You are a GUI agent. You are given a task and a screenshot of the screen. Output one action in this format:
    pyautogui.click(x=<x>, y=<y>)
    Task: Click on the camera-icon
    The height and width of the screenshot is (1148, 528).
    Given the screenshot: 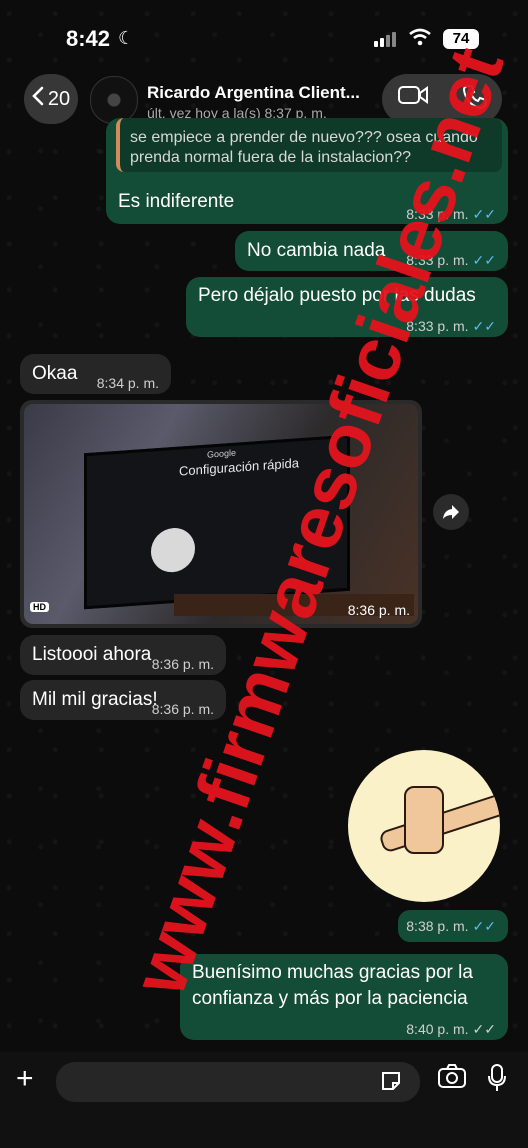 What is the action you would take?
    pyautogui.click(x=452, y=1079)
    